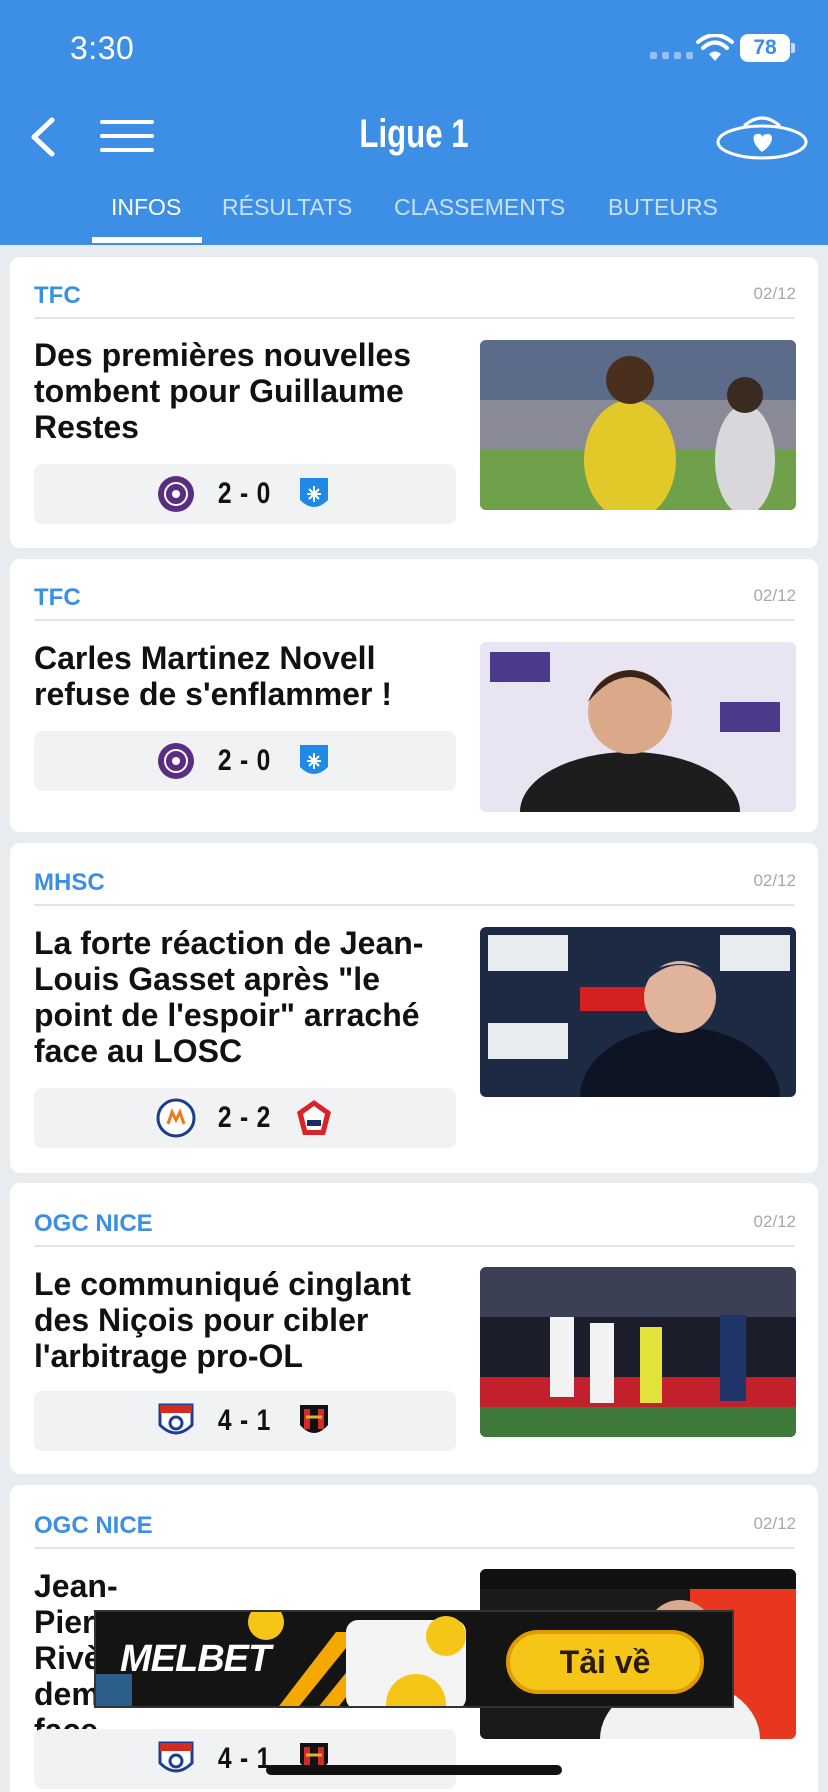  What do you see at coordinates (793, 48) in the screenshot?
I see `battery-nub` at bounding box center [793, 48].